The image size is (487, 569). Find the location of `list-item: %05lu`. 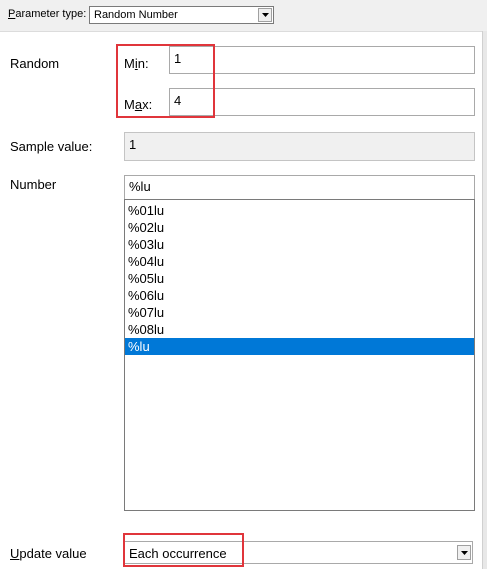

list-item: %05lu is located at coordinates (299, 278).